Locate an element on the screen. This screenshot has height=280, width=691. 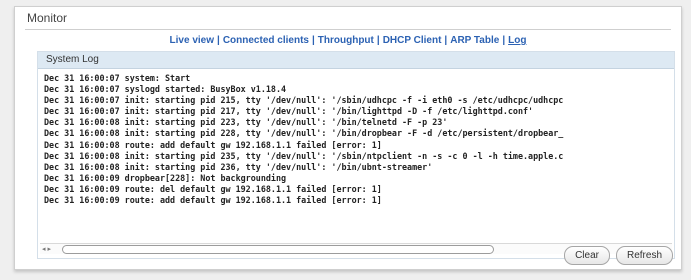
nav-throughput: Throughput is located at coordinates (346, 40).